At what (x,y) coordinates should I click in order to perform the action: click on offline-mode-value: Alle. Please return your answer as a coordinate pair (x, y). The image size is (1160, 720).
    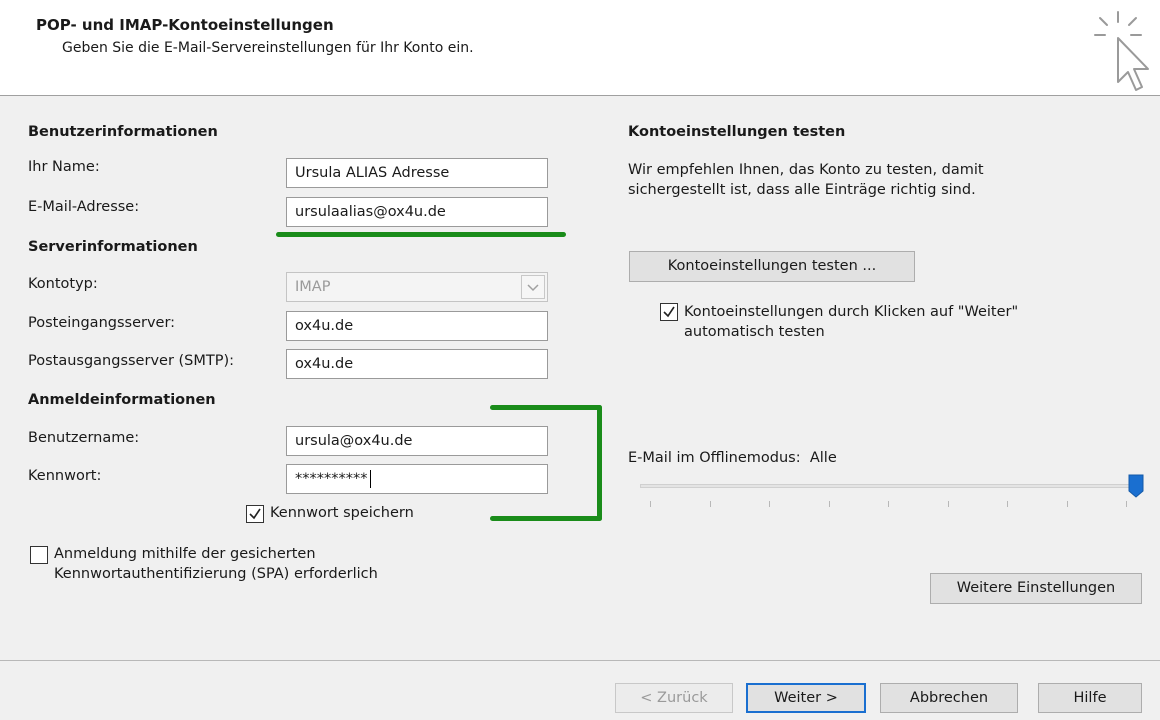
    Looking at the image, I should click on (823, 458).